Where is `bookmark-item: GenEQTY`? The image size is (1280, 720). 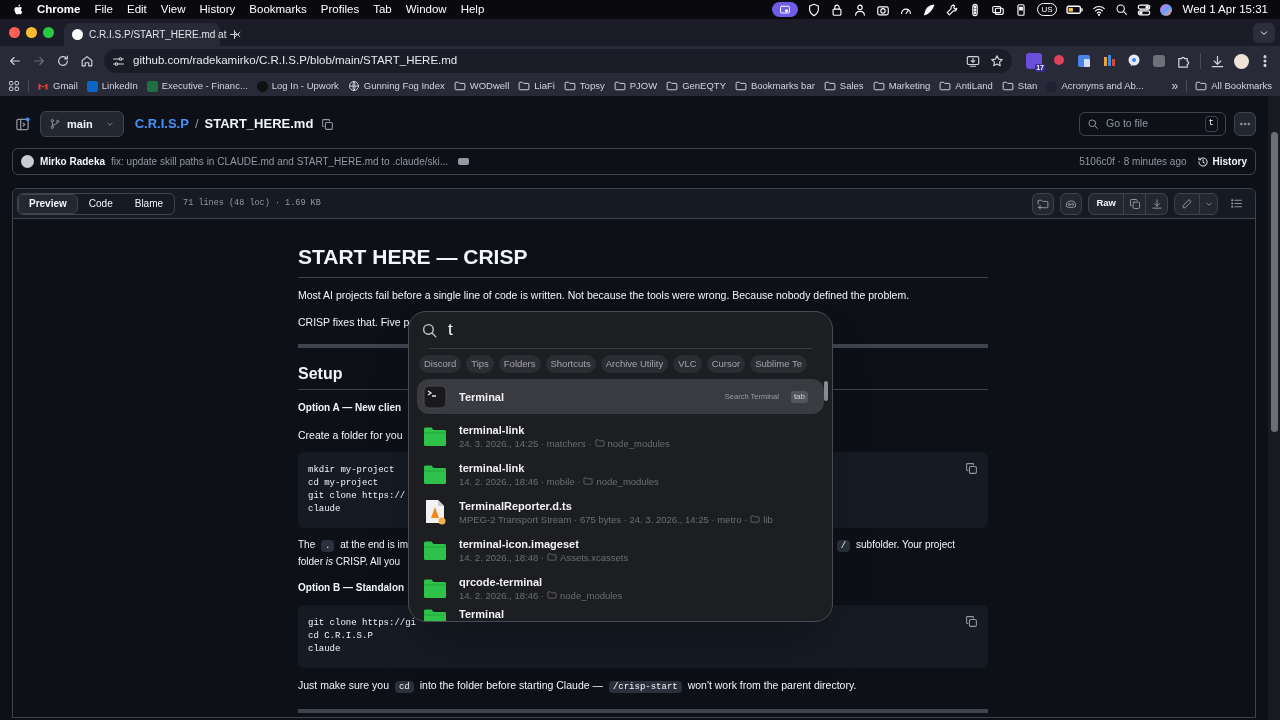 bookmark-item: GenEQTY is located at coordinates (696, 86).